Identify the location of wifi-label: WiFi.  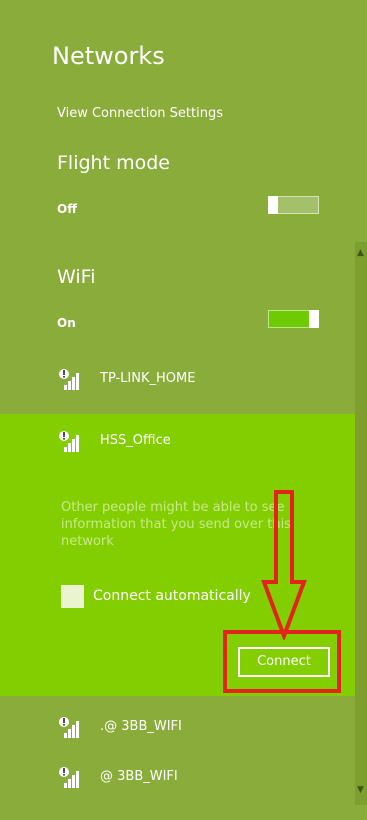
(76, 277).